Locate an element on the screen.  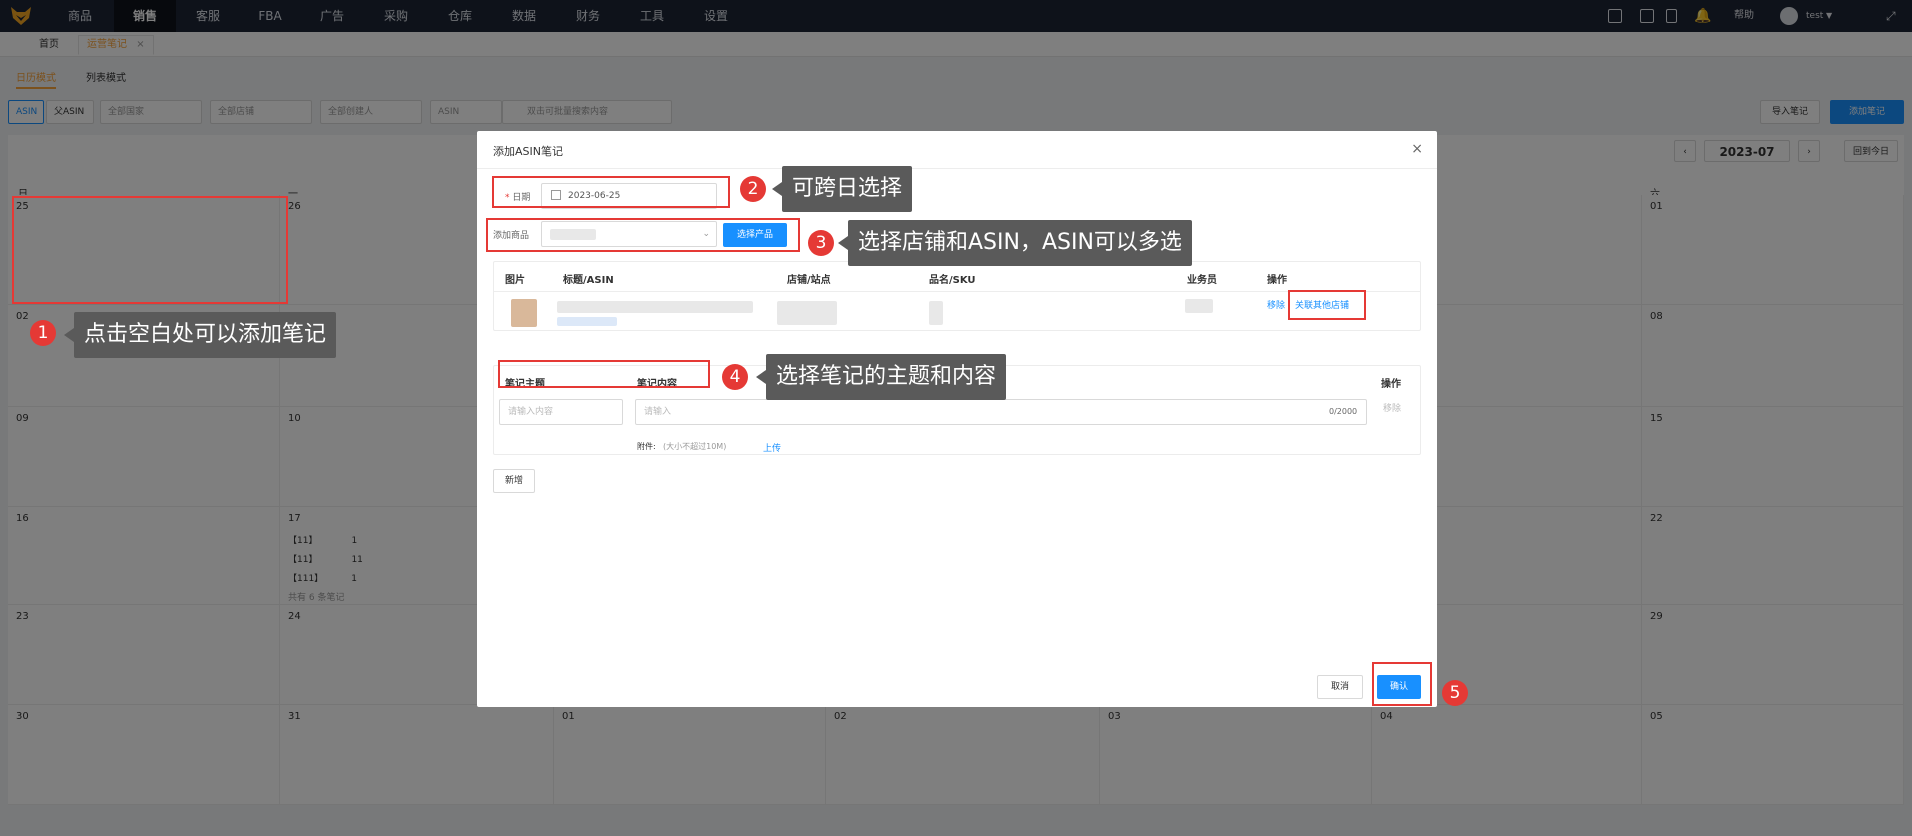
col-image: 图片 is located at coordinates (515, 280).